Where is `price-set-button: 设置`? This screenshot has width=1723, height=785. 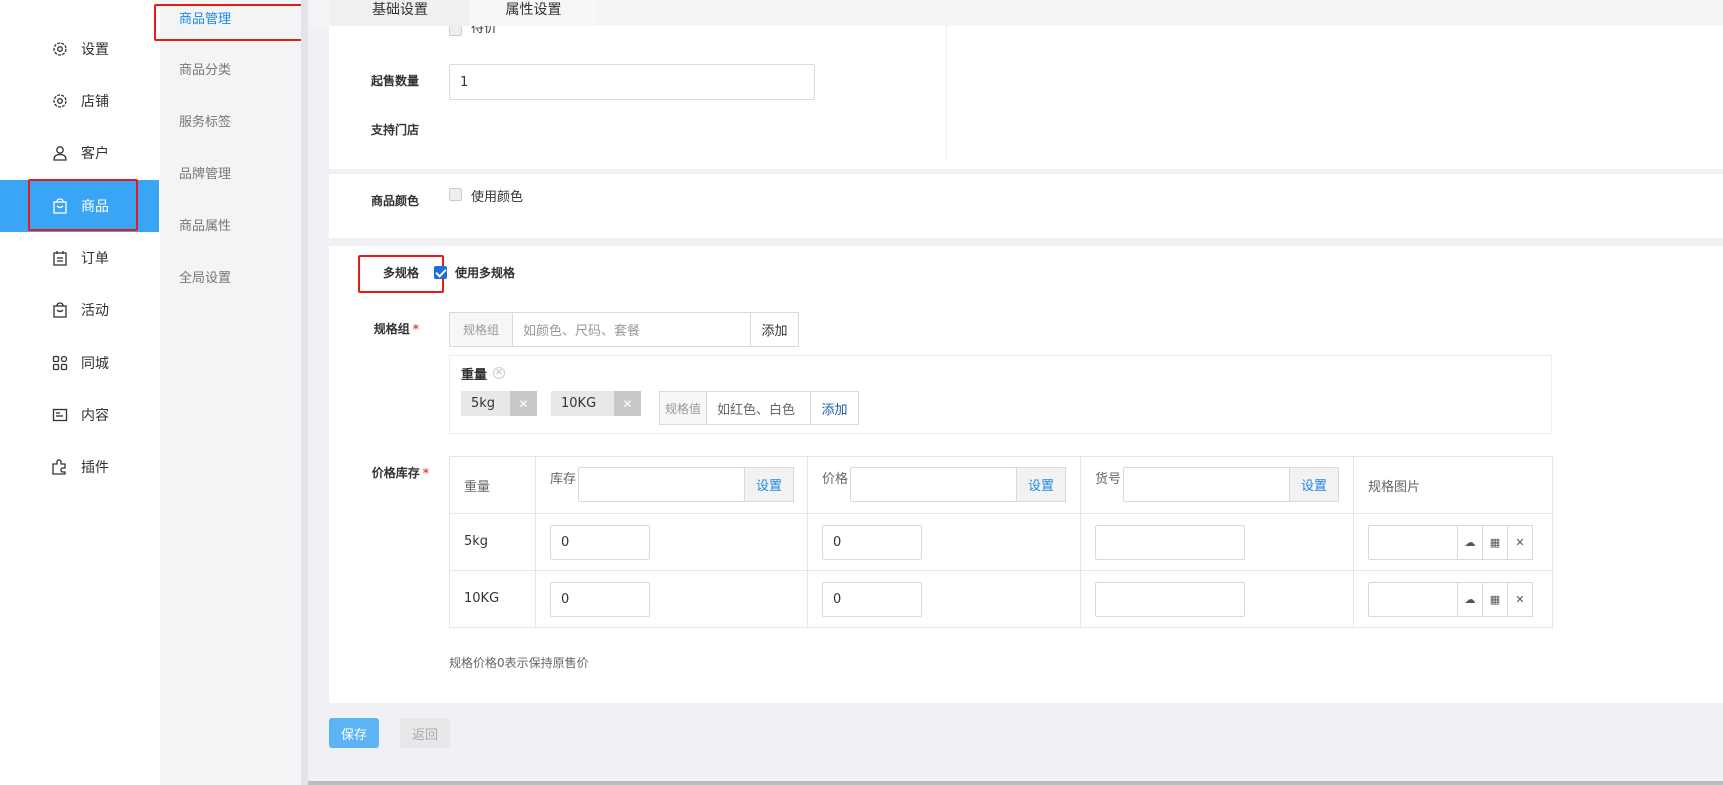
price-set-button: 设置 is located at coordinates (1041, 484).